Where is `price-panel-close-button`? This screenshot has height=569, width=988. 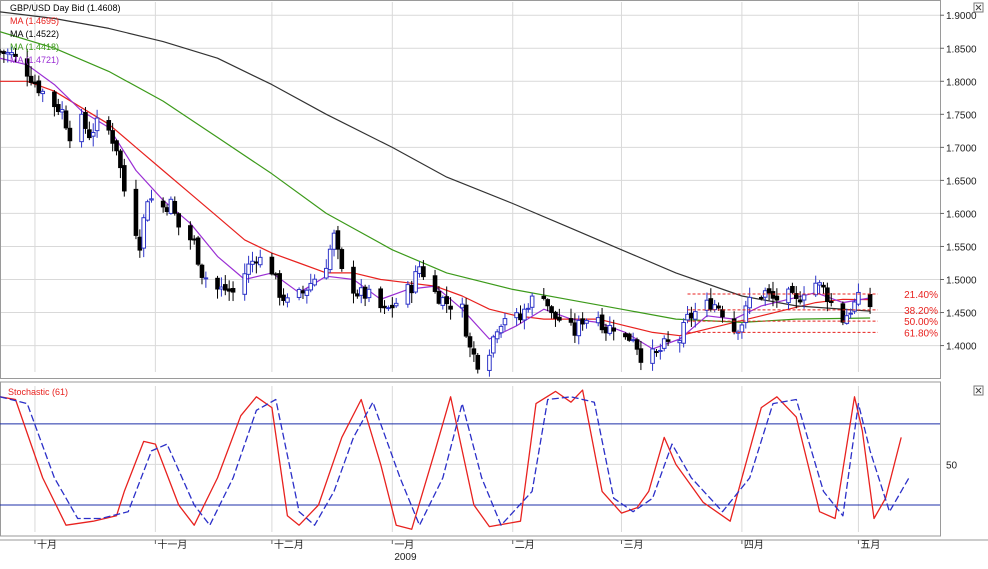 price-panel-close-button is located at coordinates (978, 7).